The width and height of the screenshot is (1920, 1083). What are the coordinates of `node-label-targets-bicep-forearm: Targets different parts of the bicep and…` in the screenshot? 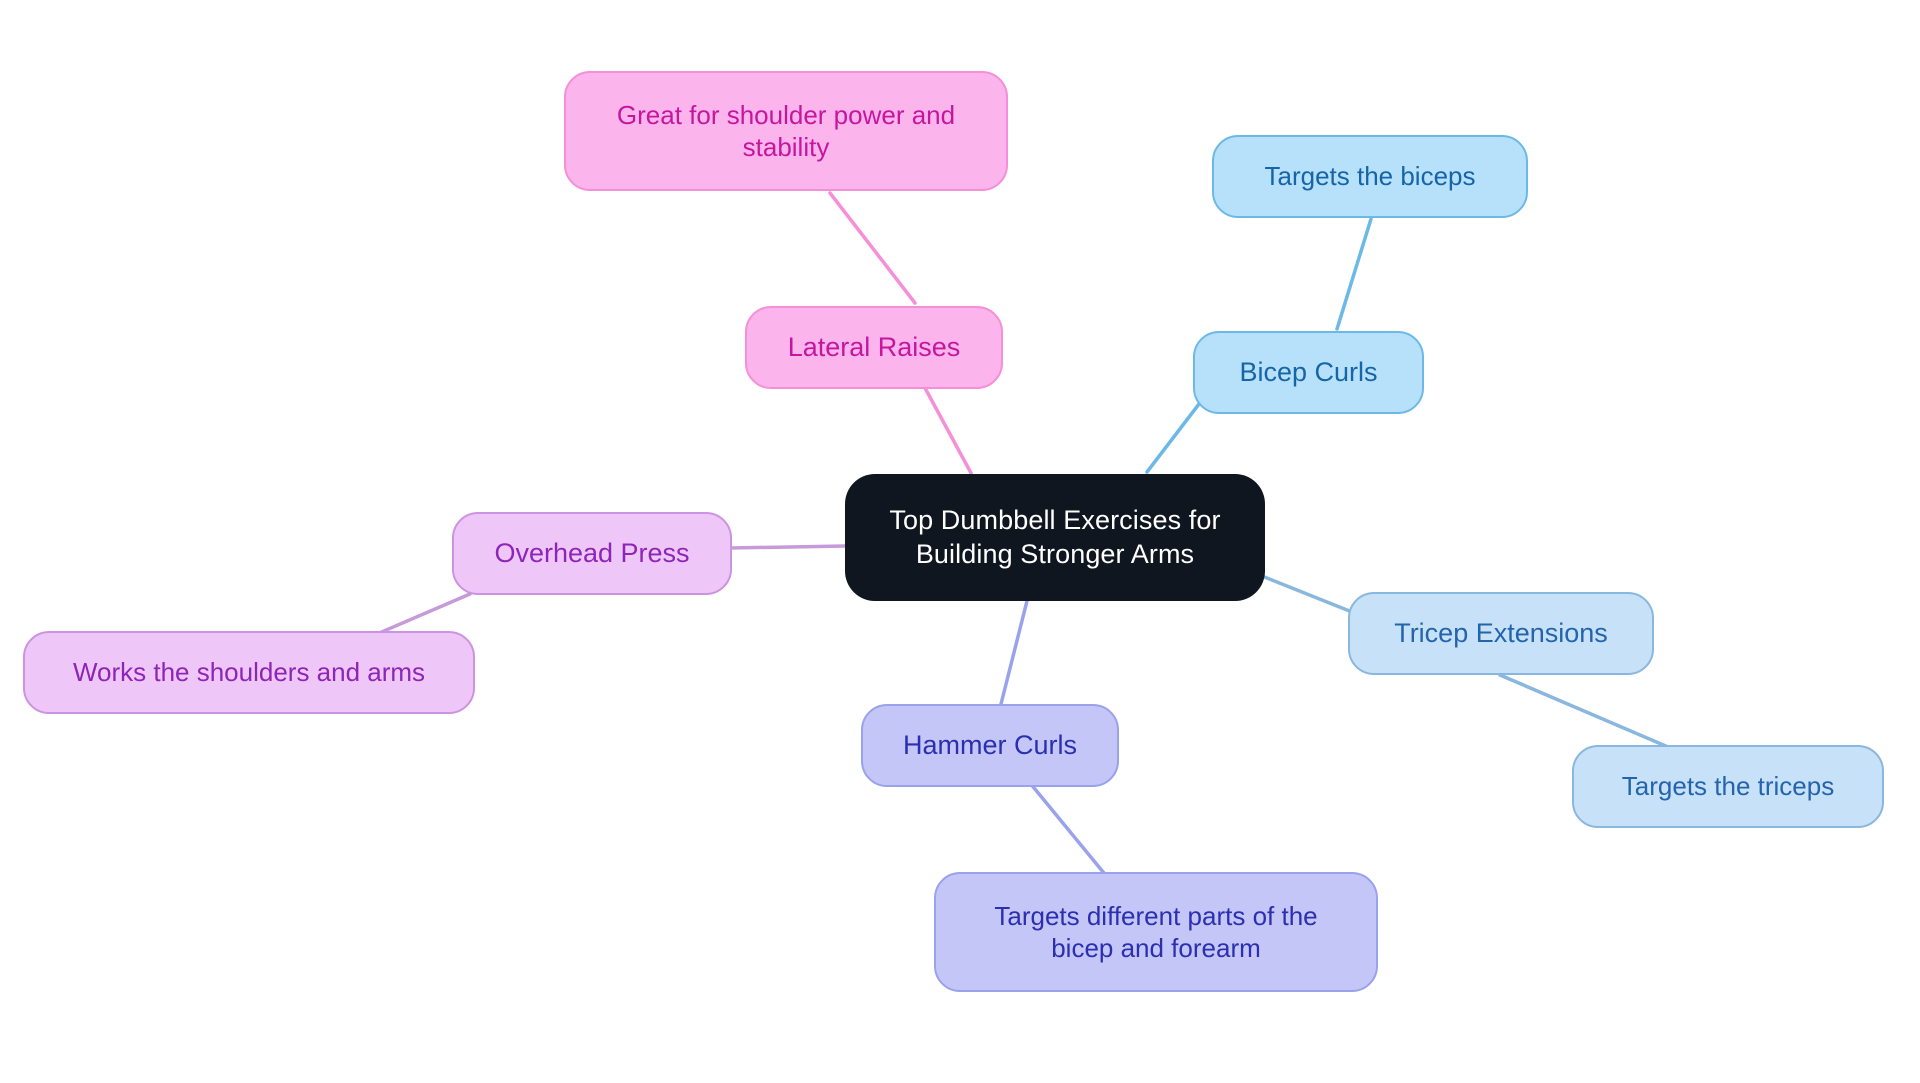 It's located at (1156, 932).